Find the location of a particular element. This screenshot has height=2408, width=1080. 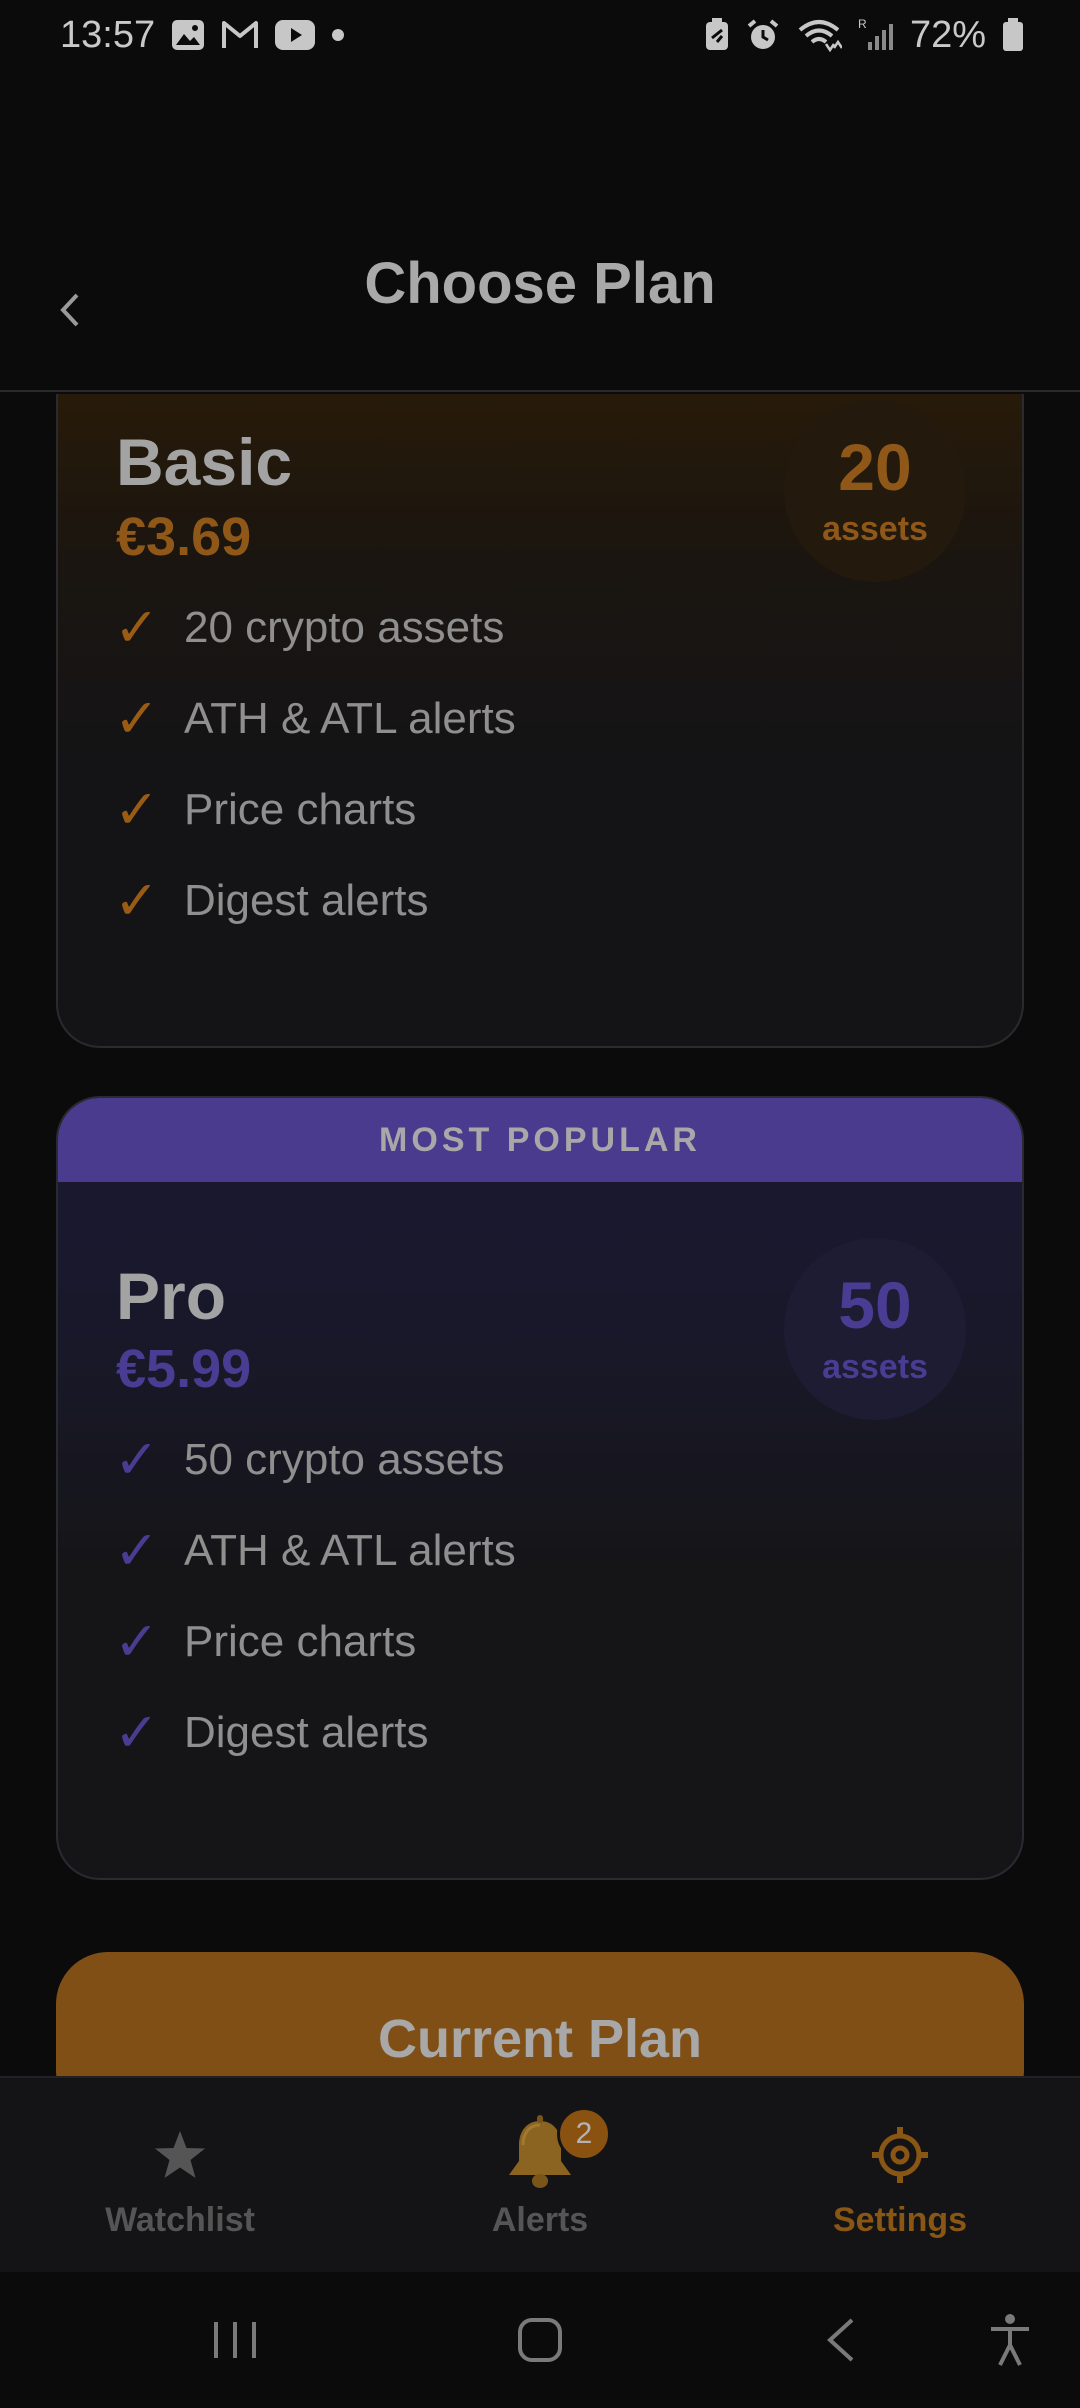

list-item: ✓ 50 crypto assets is located at coordinates (315, 1459).